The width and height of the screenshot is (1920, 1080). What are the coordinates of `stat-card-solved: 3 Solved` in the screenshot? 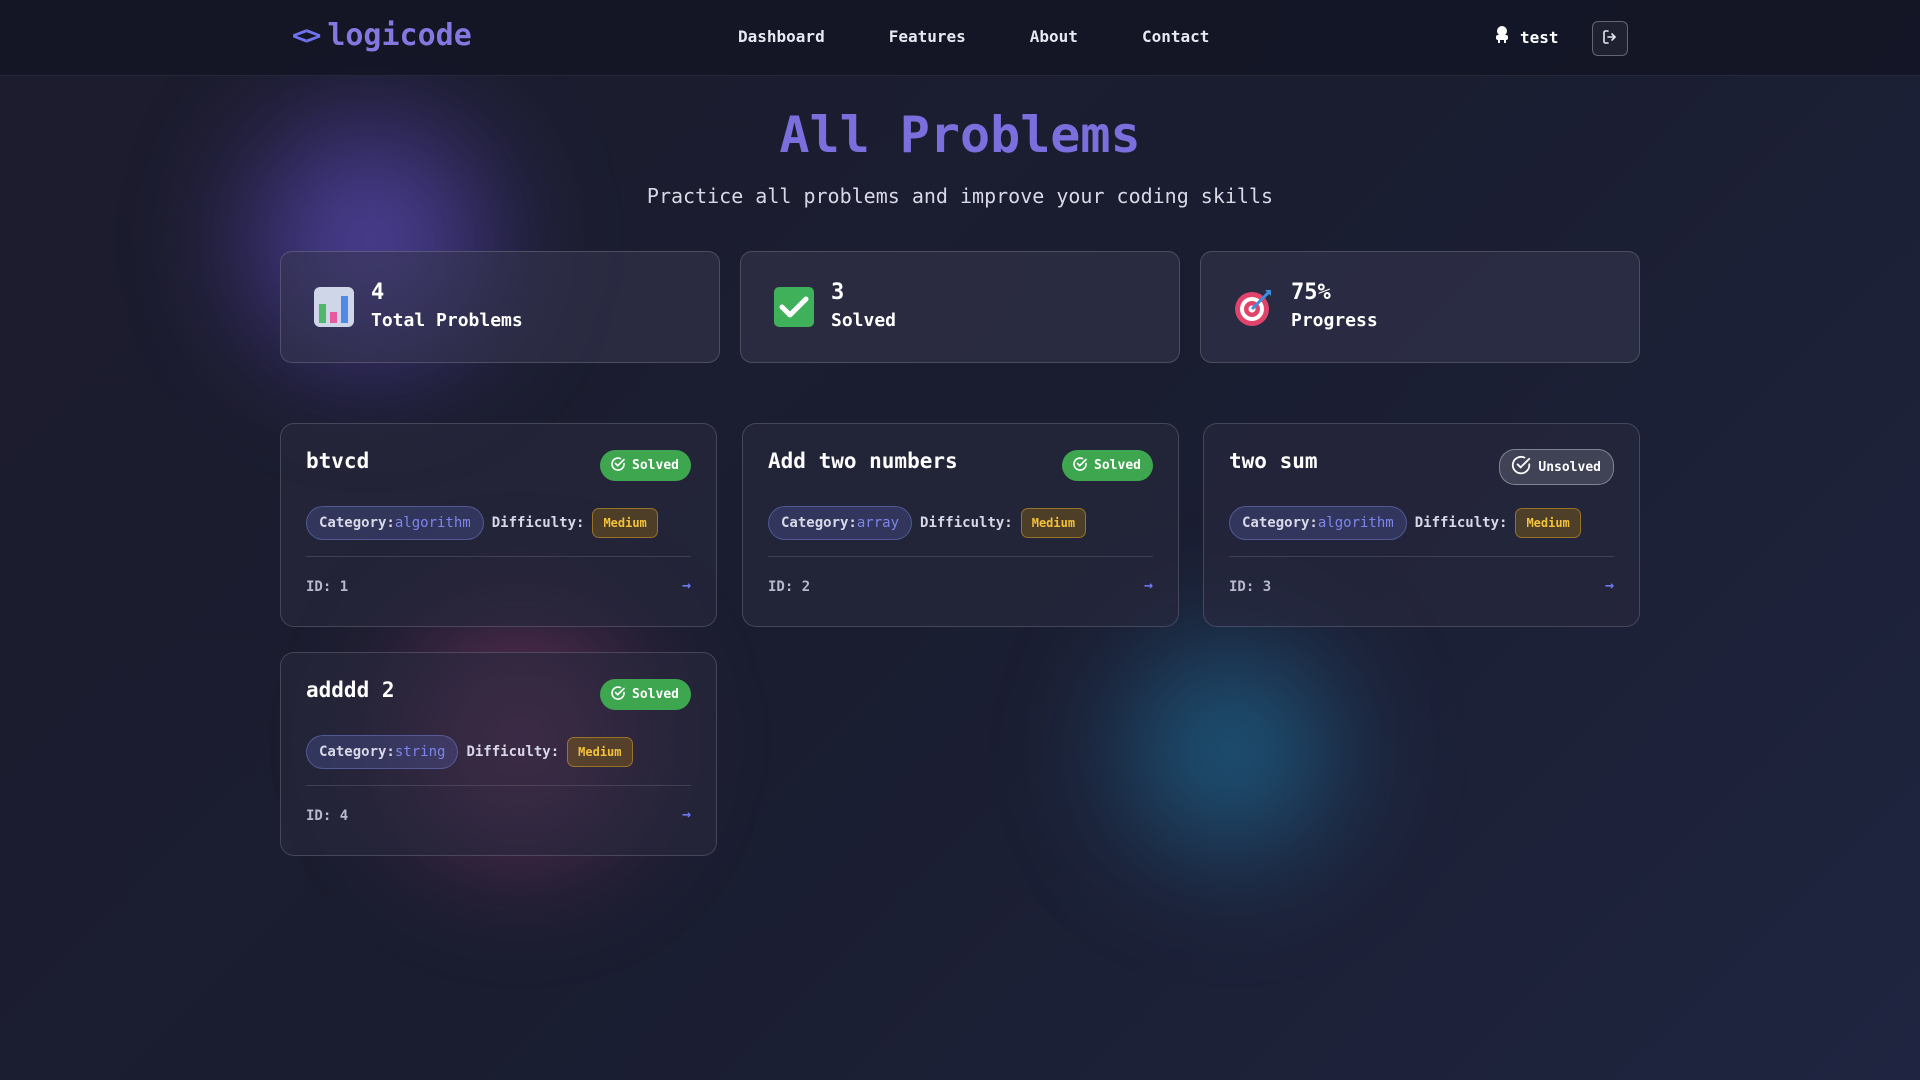 It's located at (960, 307).